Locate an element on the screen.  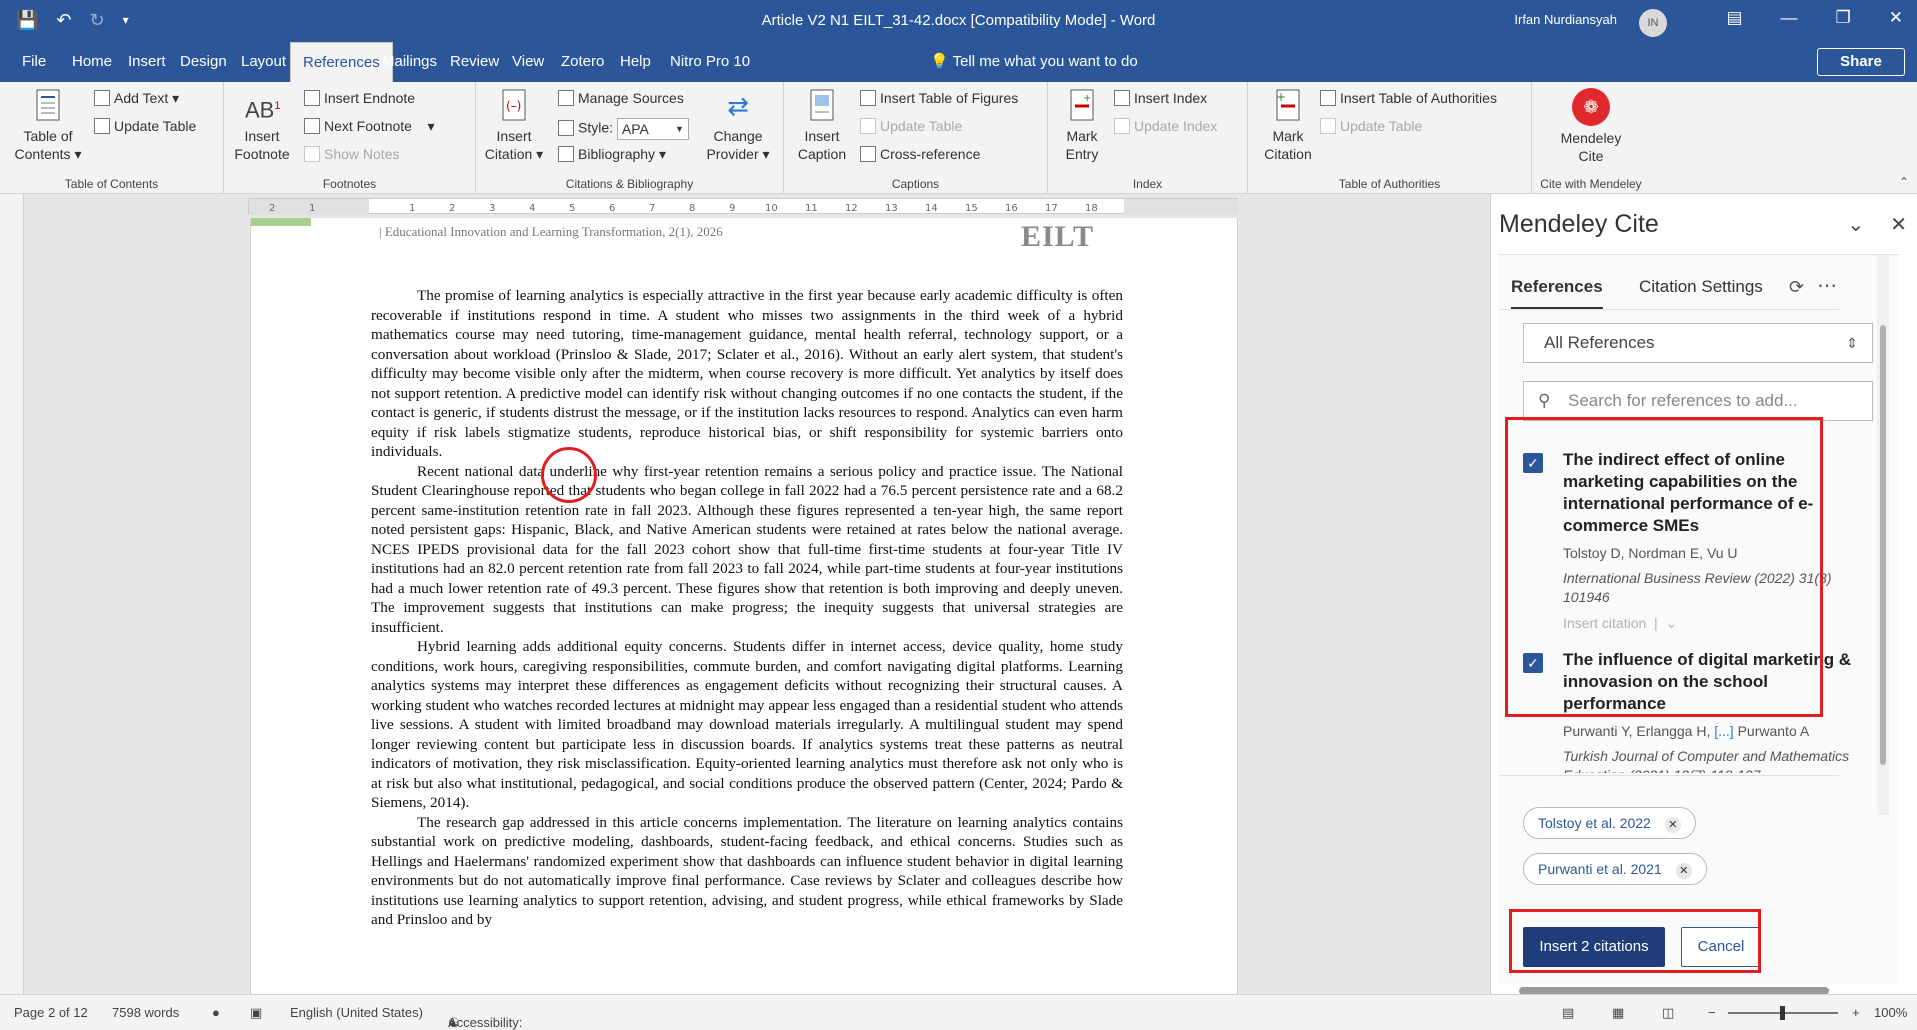
zoom-slider-thumb is located at coordinates (1782, 1013).